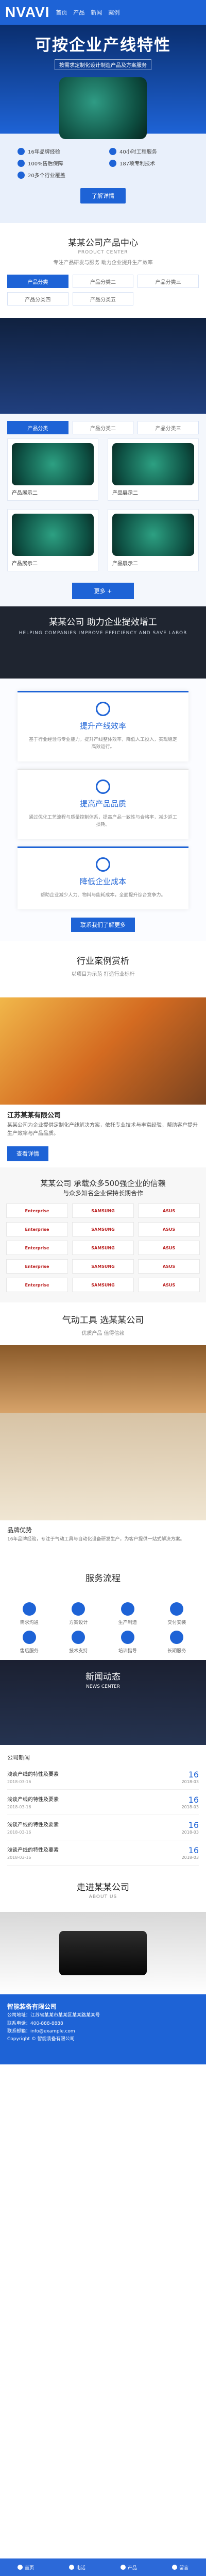 The width and height of the screenshot is (206, 2576). Describe the element at coordinates (103, 1758) in the screenshot. I see `news-tag: 公司新闻` at that location.